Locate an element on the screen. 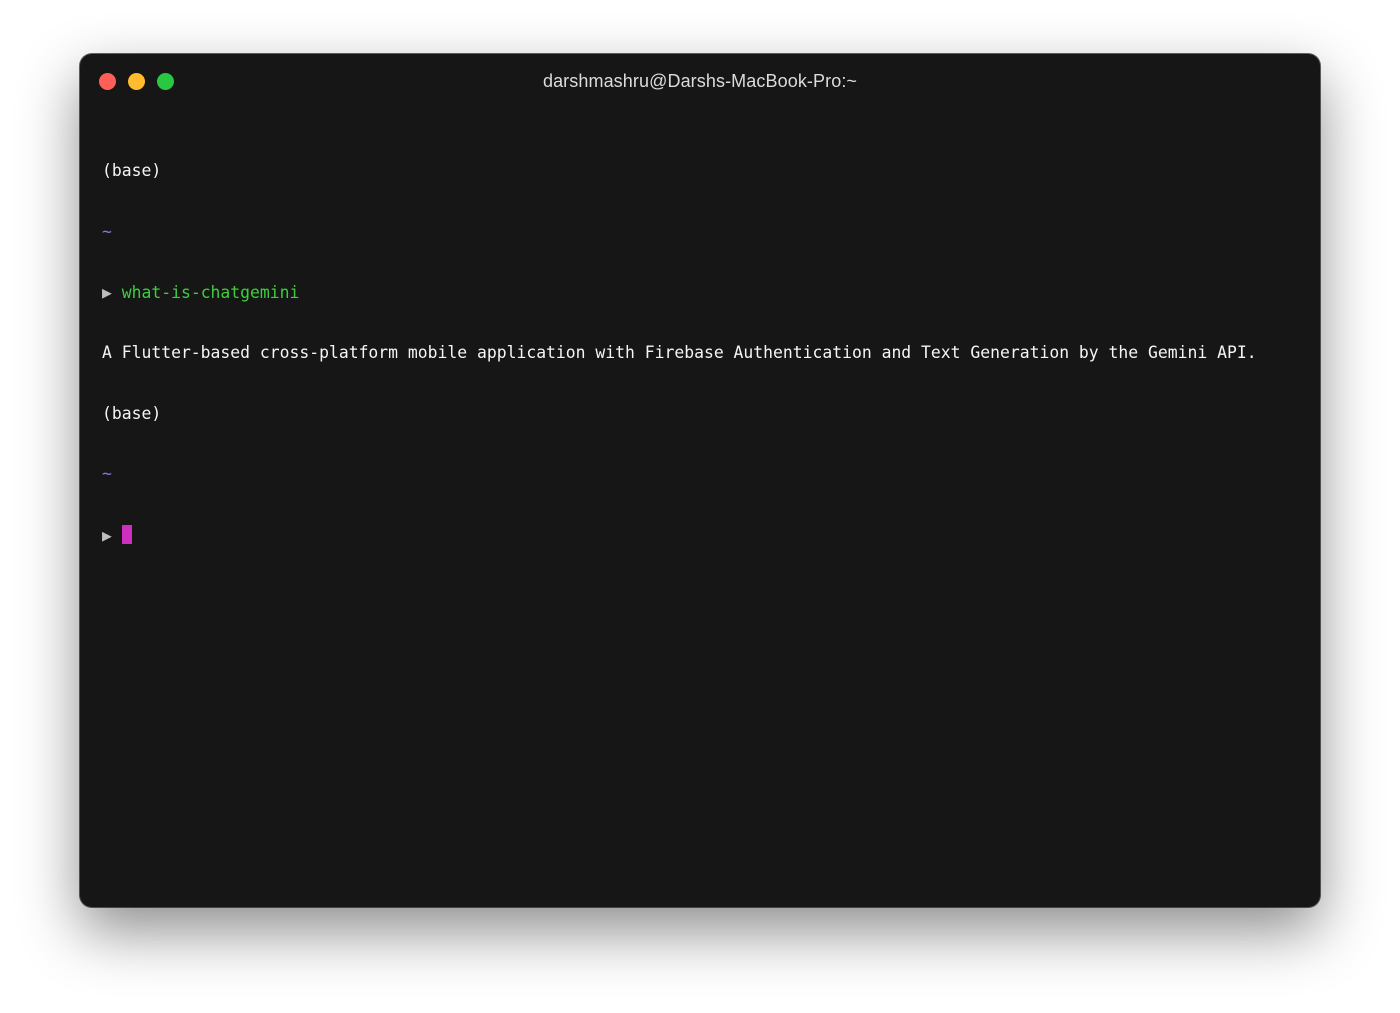  title-bar: darshmashru@Darshs-MacBook-Pro:~ is located at coordinates (700, 81).